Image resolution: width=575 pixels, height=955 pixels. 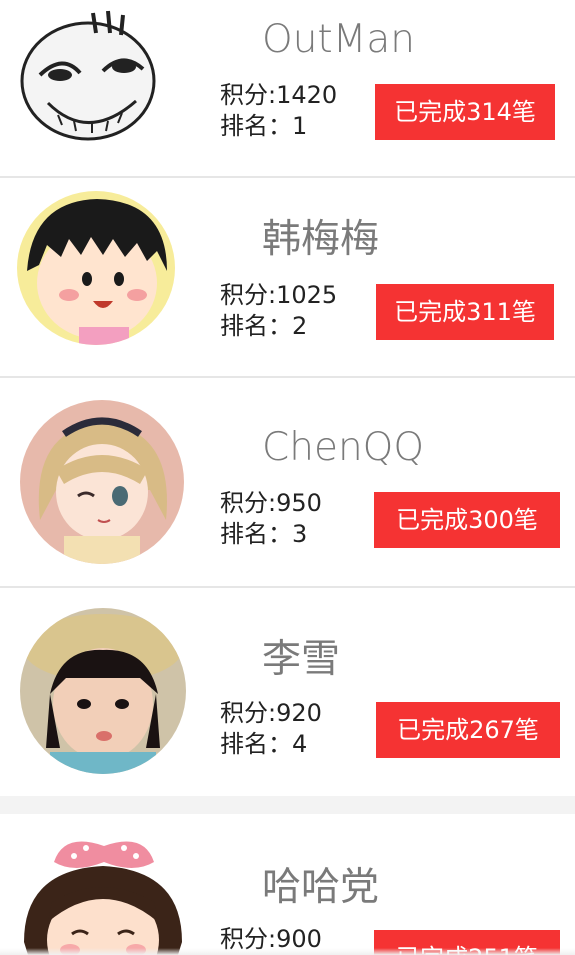 I want to click on anime-girl-blonde-icon, so click(x=102, y=482).